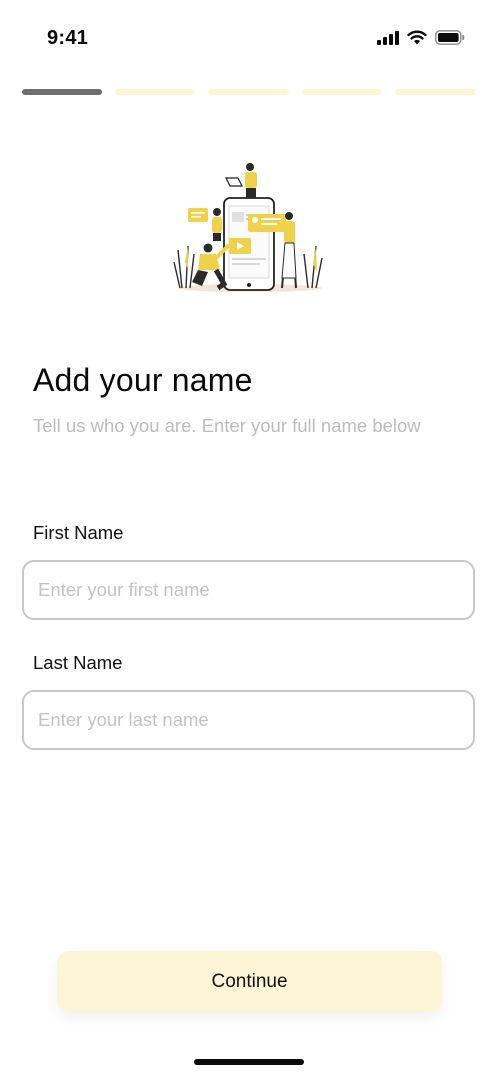 This screenshot has height=1077, width=498. I want to click on last-name-input, so click(248, 720).